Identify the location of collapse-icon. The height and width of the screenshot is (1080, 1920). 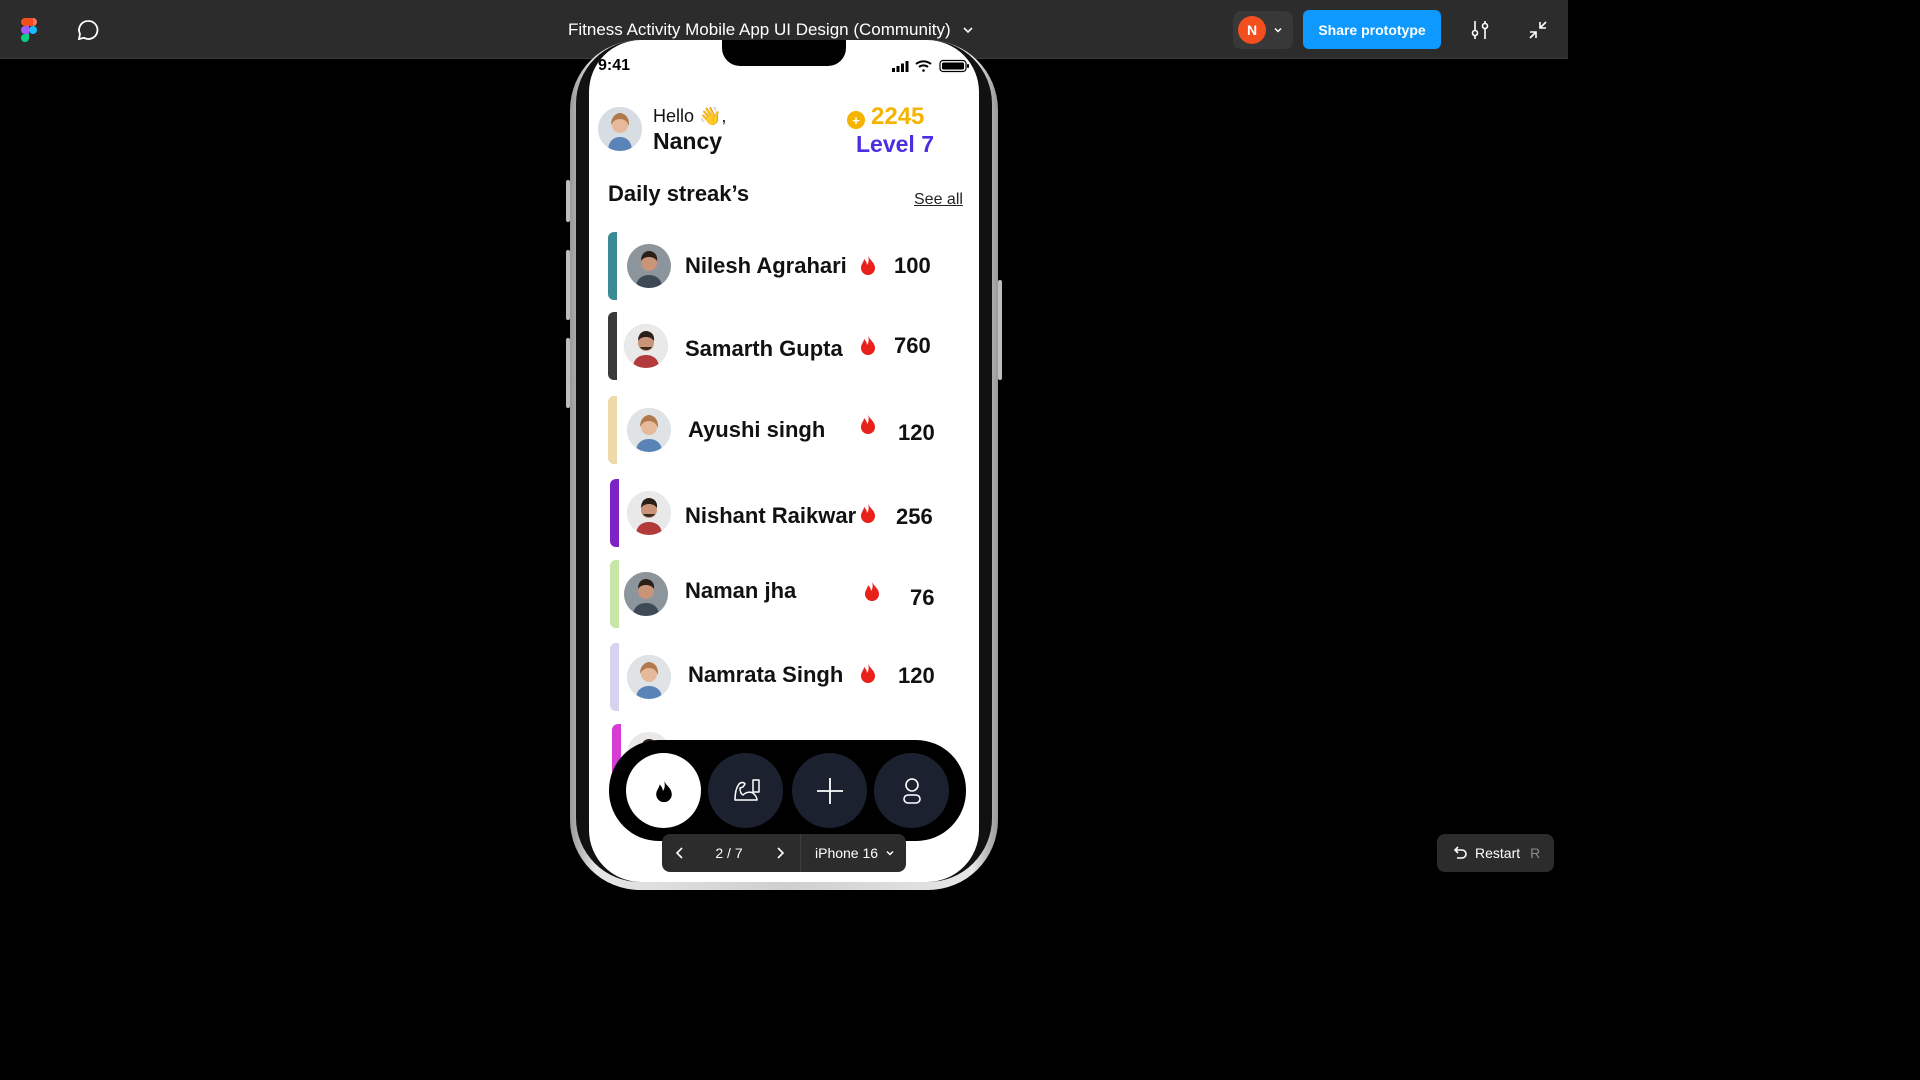
(1538, 30).